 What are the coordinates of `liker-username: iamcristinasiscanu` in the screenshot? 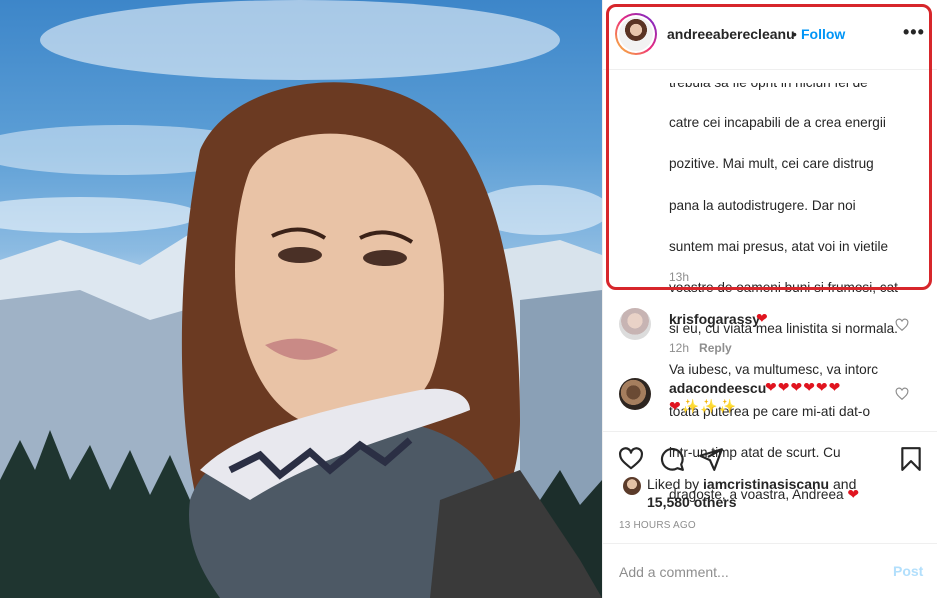 It's located at (766, 484).